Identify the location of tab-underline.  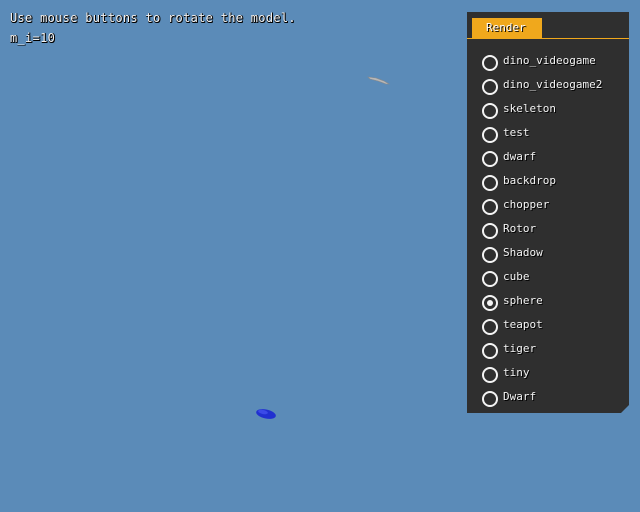
(548, 38).